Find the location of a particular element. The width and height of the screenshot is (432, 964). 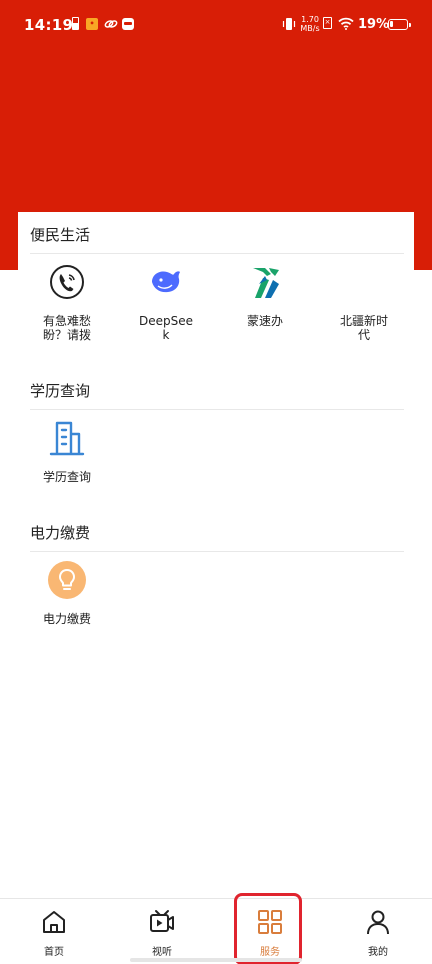

network-speed: 1.70 MB/s is located at coordinates (310, 24).